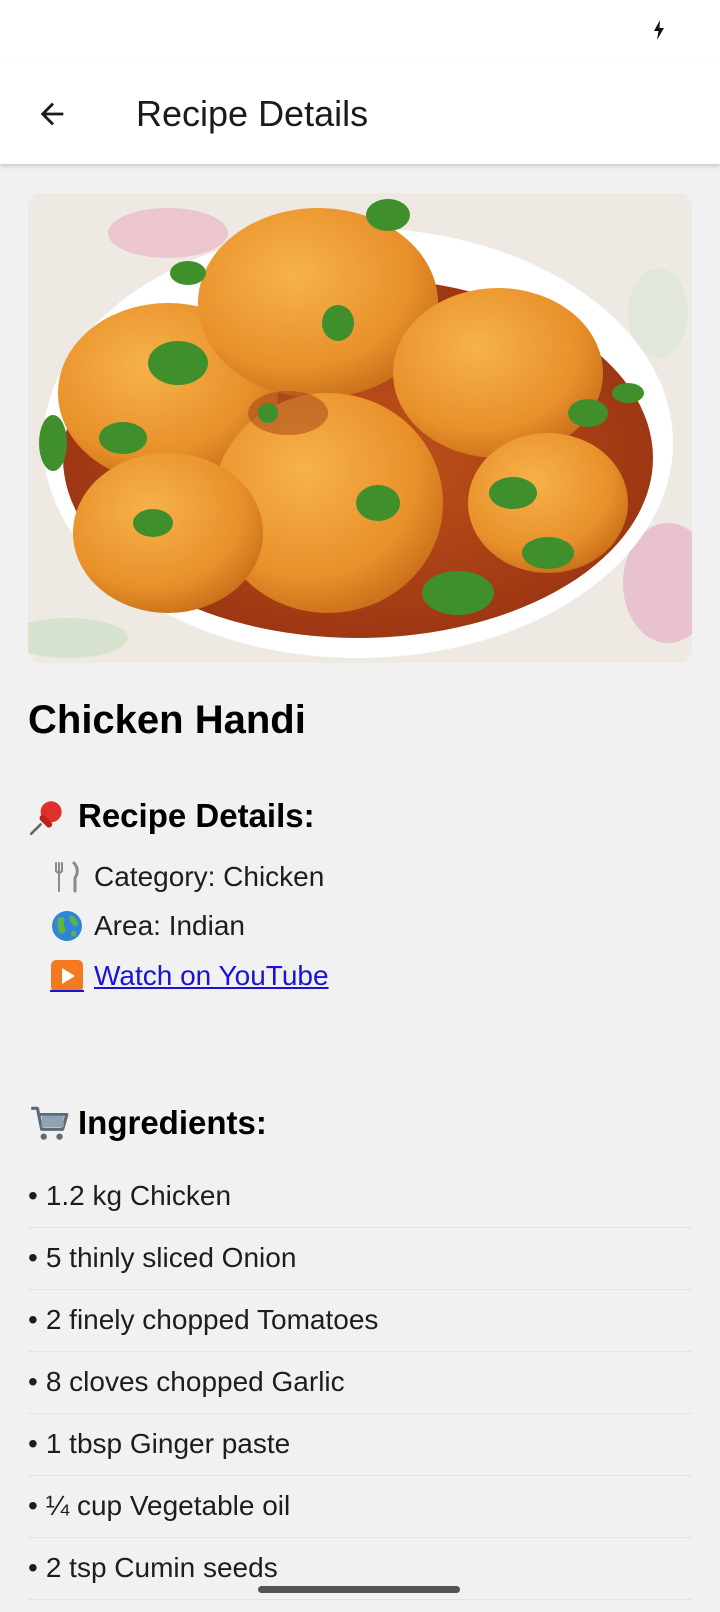 The width and height of the screenshot is (720, 1612). I want to click on ingredient-text: 1 tbsp Ginger paste, so click(168, 1443).